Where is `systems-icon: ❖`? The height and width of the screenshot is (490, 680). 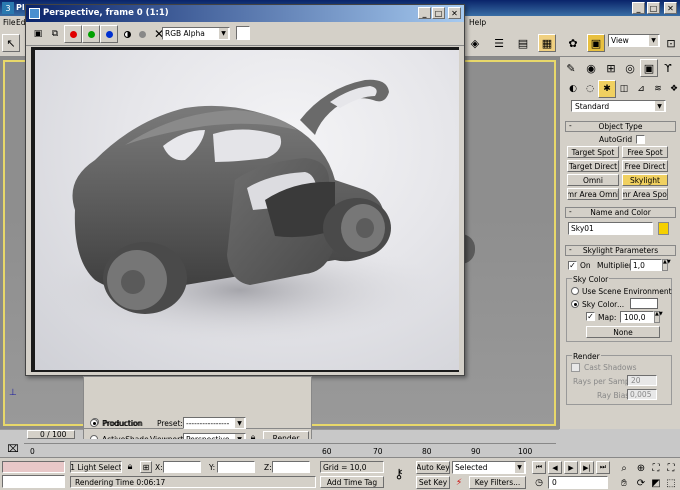 systems-icon: ❖ is located at coordinates (672, 89).